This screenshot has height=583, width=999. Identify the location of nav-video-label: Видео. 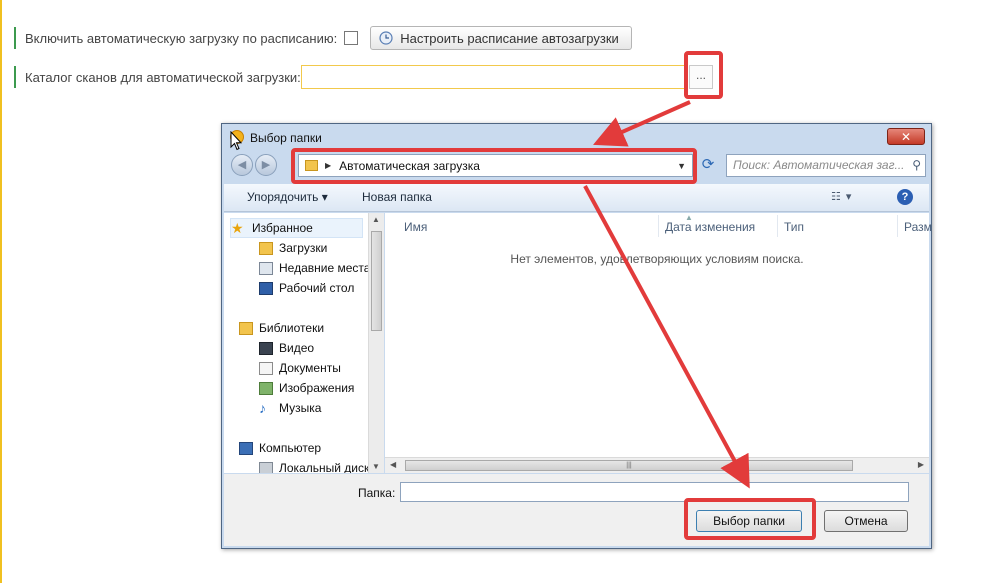
(297, 348).